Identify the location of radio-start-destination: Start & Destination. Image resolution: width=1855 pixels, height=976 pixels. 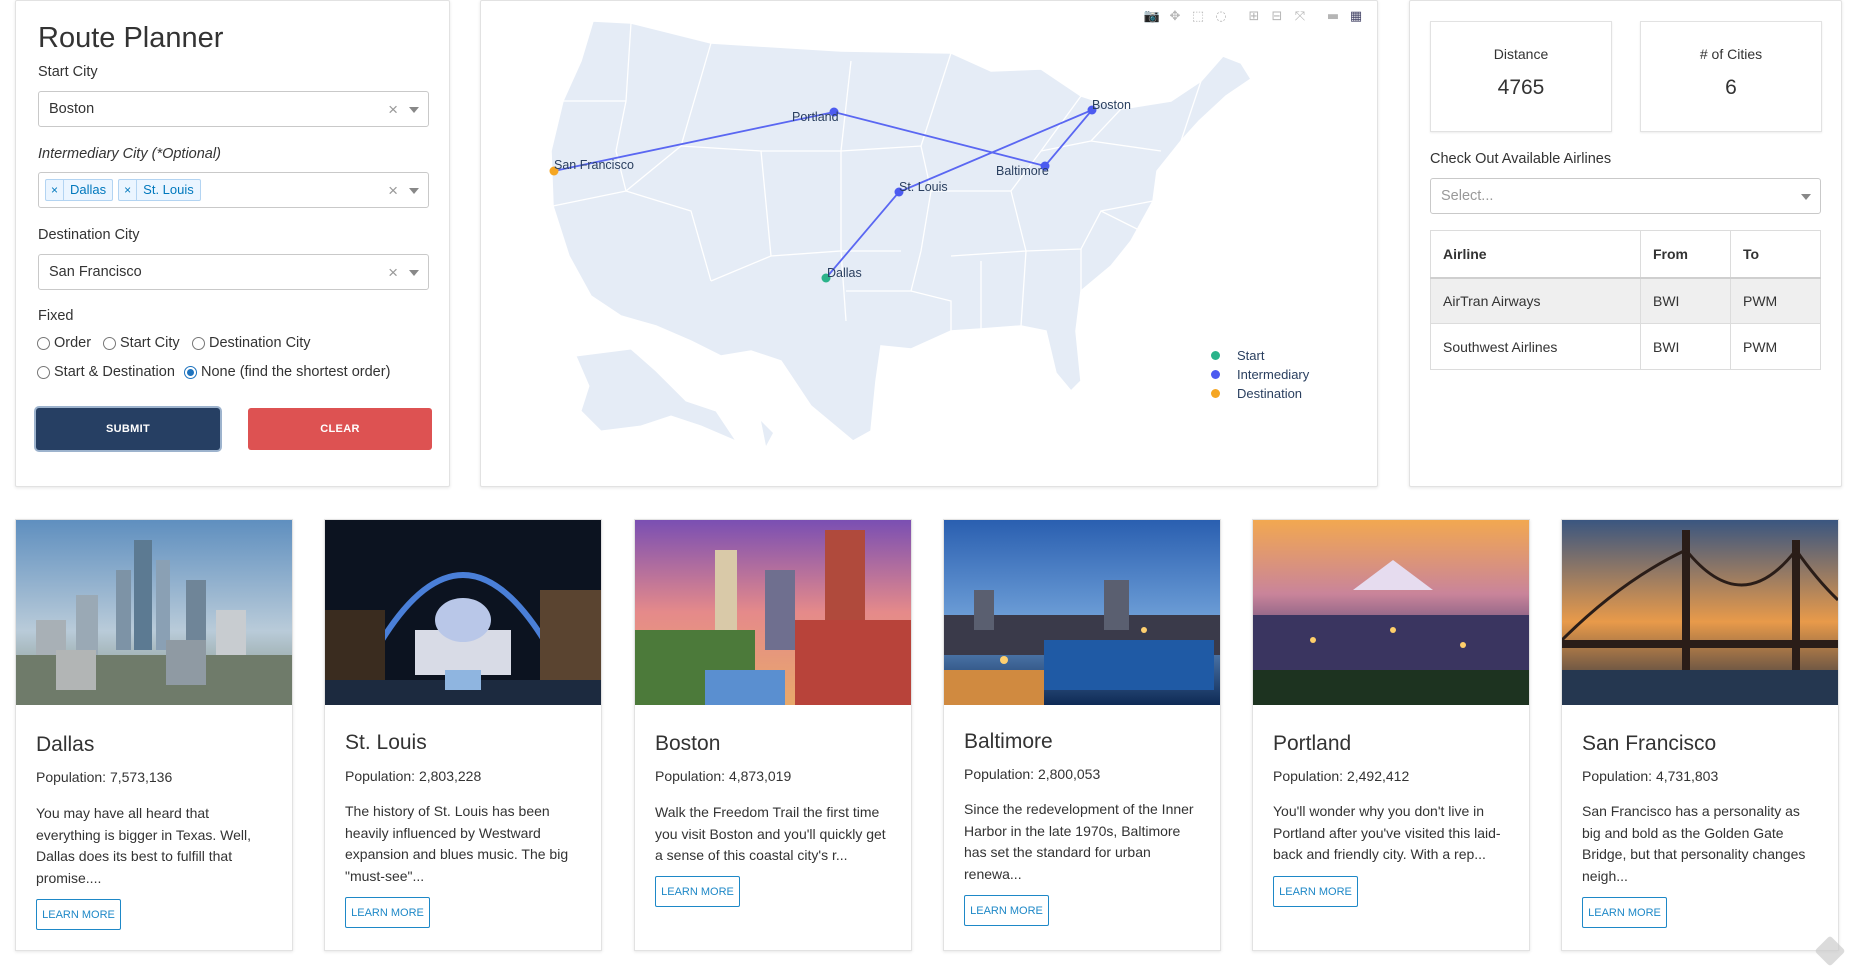
(106, 372).